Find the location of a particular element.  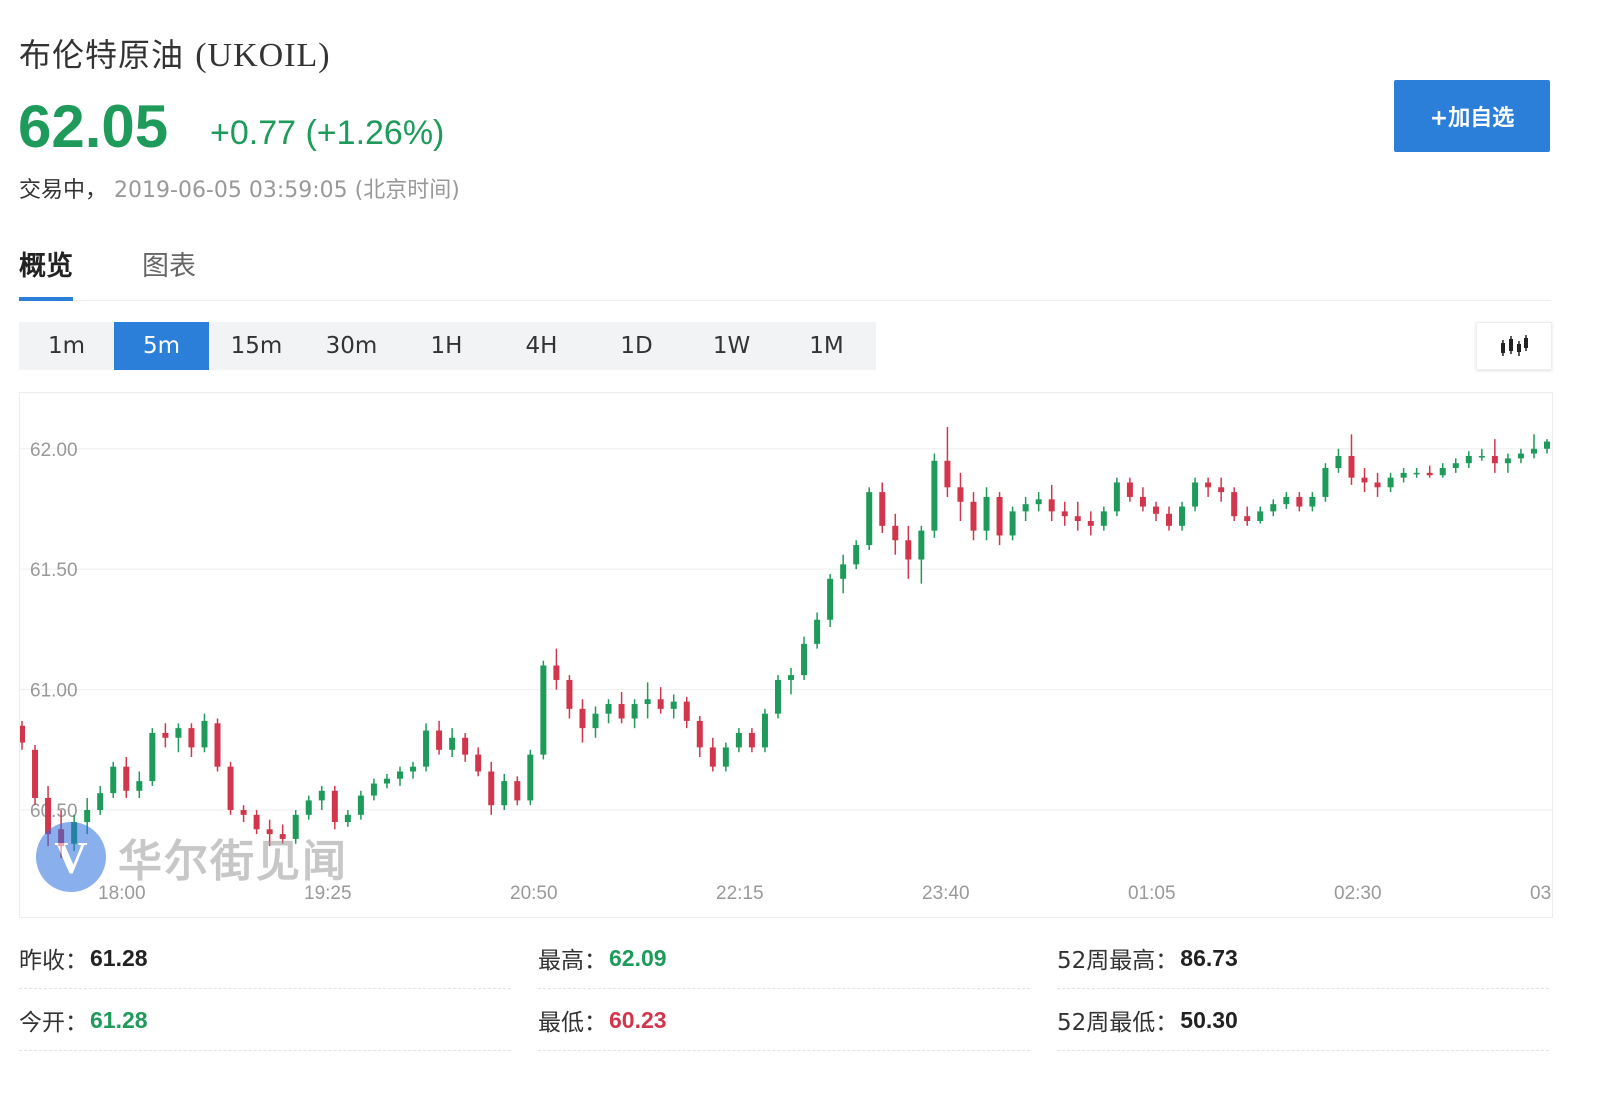

period-5m: 5m is located at coordinates (161, 346).